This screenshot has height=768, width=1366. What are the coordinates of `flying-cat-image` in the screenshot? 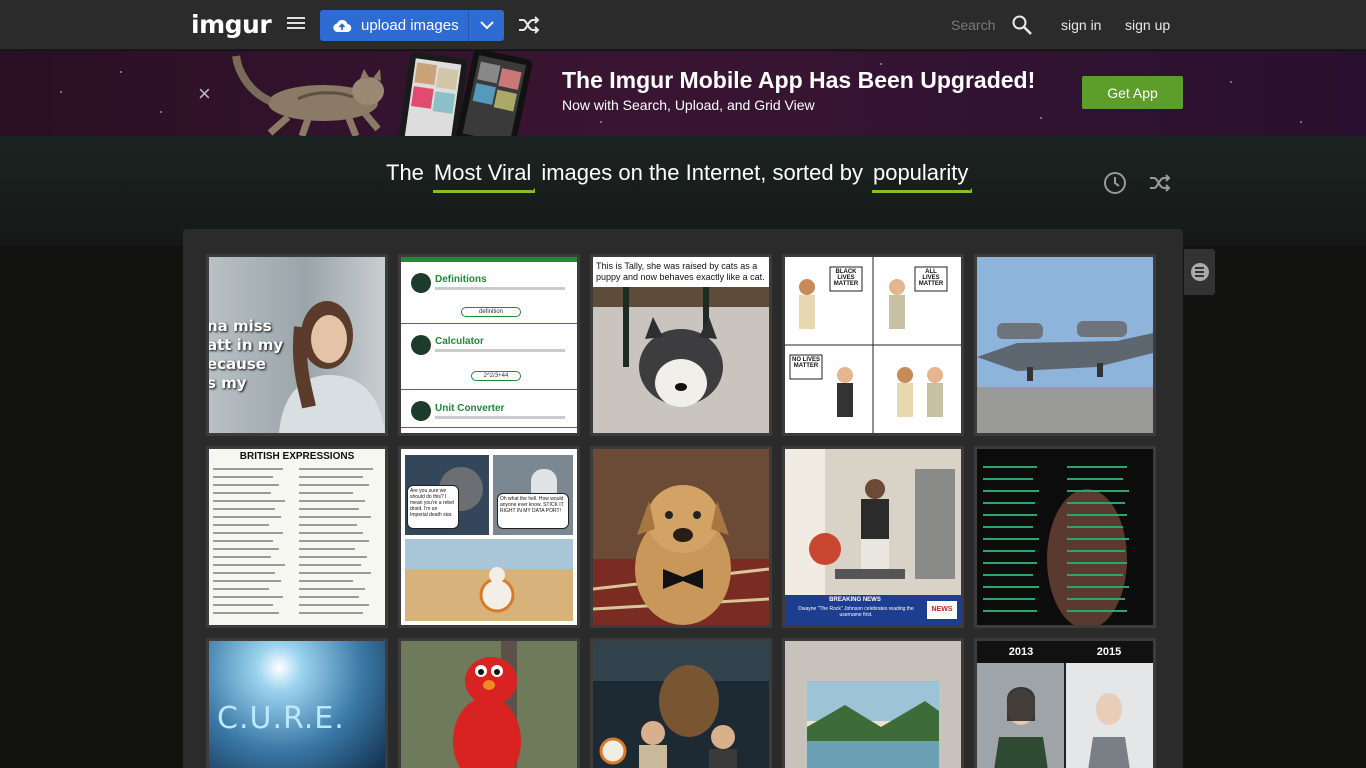 It's located at (308, 95).